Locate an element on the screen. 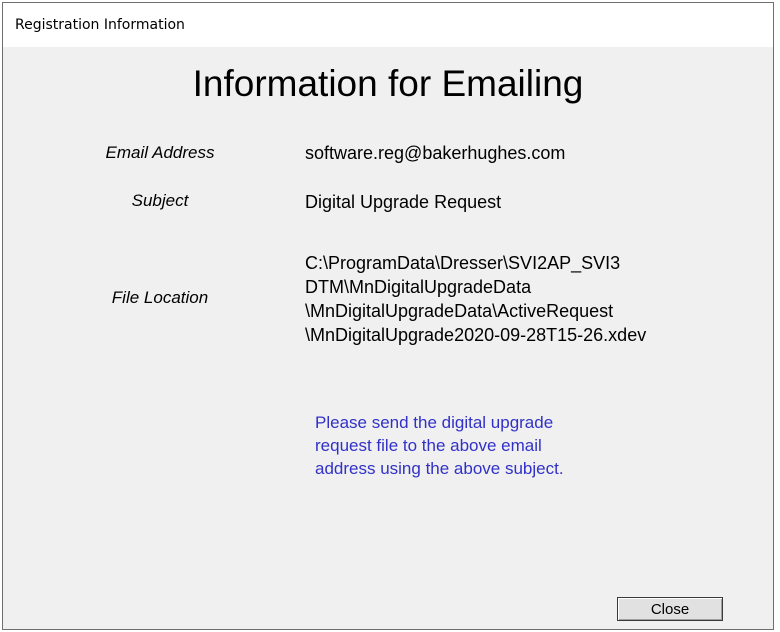 This screenshot has height=632, width=780. email-value: software.reg@bakerhughes.com is located at coordinates (435, 153).